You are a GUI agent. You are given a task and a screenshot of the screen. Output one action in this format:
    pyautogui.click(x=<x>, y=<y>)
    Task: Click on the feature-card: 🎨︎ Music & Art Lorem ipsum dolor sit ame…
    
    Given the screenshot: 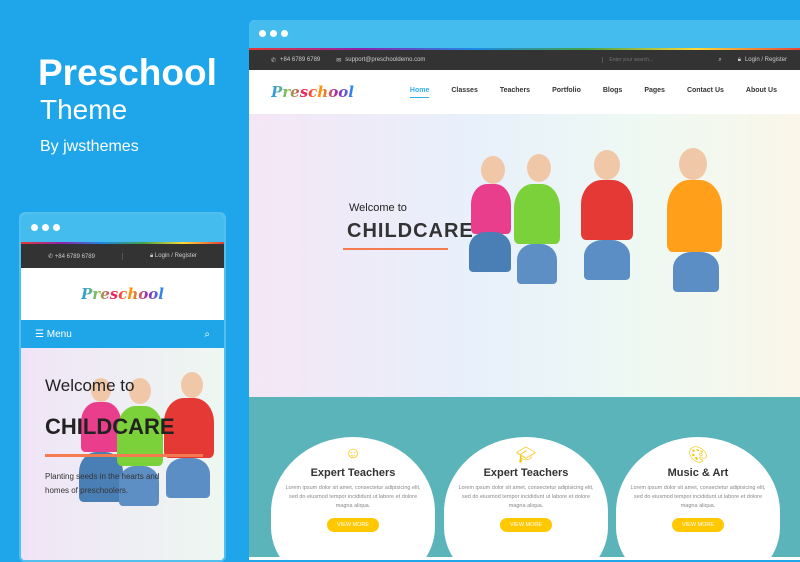 What is the action you would take?
    pyautogui.click(x=698, y=498)
    